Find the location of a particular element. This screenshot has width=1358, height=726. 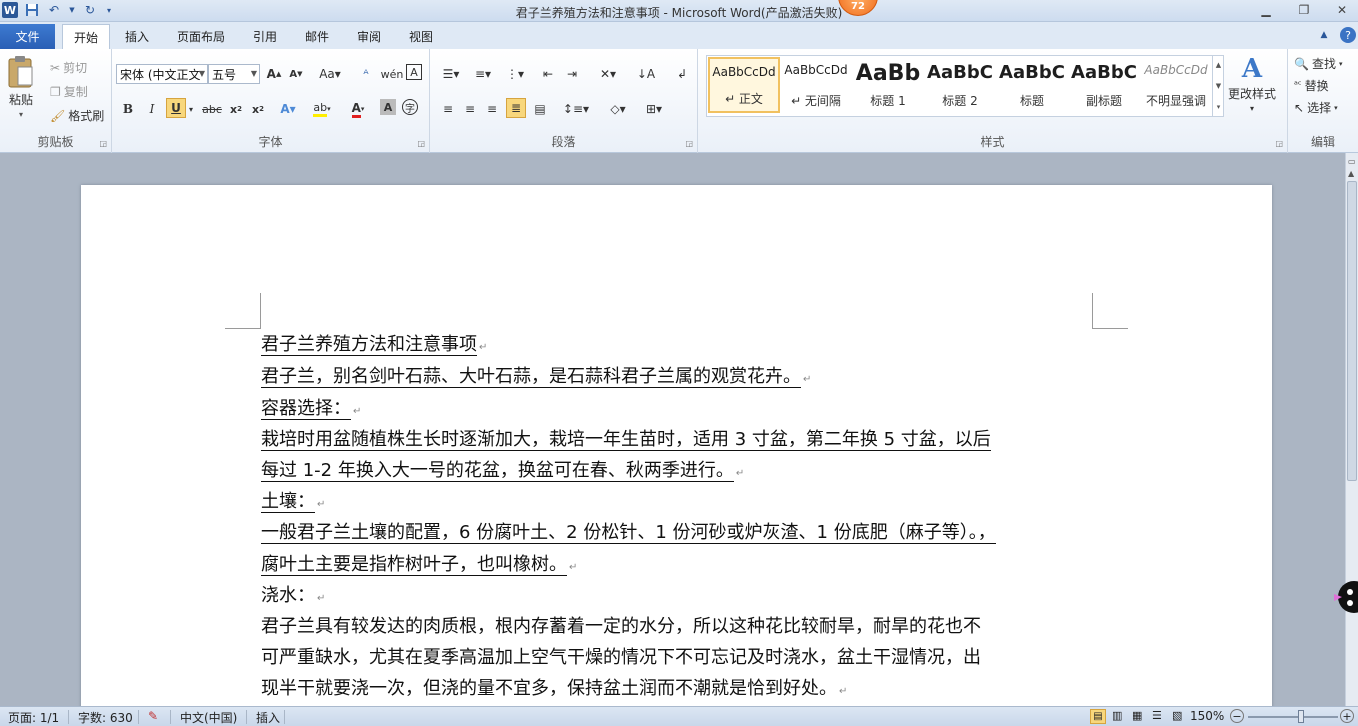

cut-button: ✂ 剪切 is located at coordinates (68, 67).